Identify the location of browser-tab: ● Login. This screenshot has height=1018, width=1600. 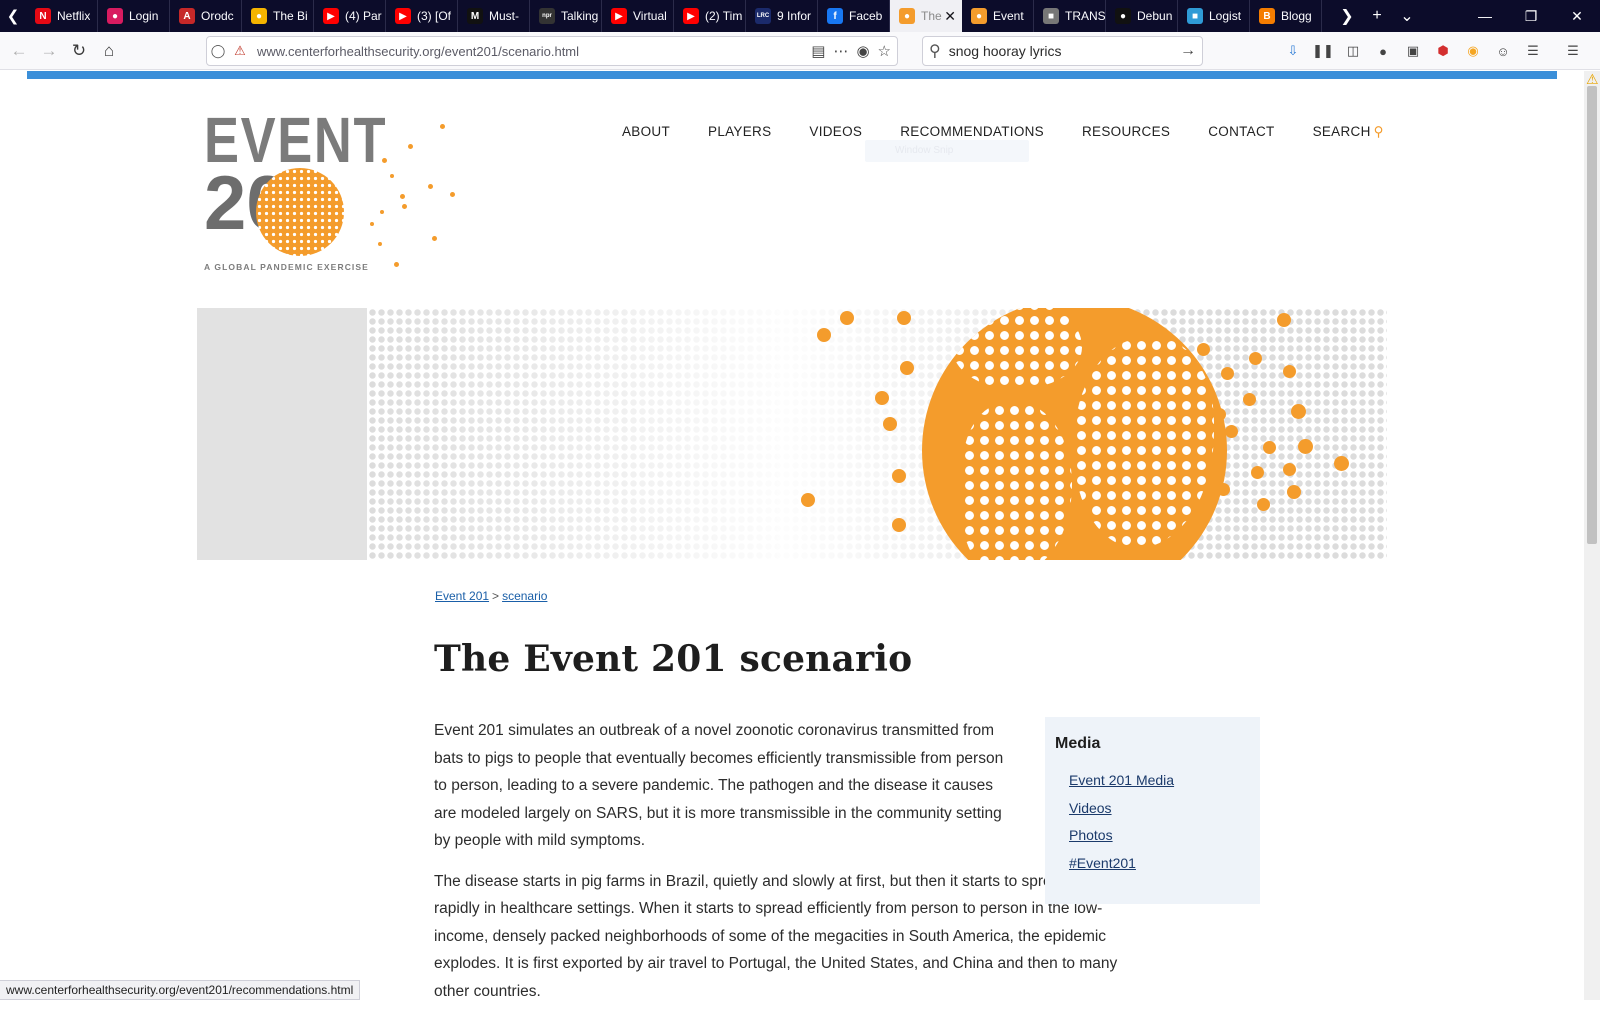
(134, 16).